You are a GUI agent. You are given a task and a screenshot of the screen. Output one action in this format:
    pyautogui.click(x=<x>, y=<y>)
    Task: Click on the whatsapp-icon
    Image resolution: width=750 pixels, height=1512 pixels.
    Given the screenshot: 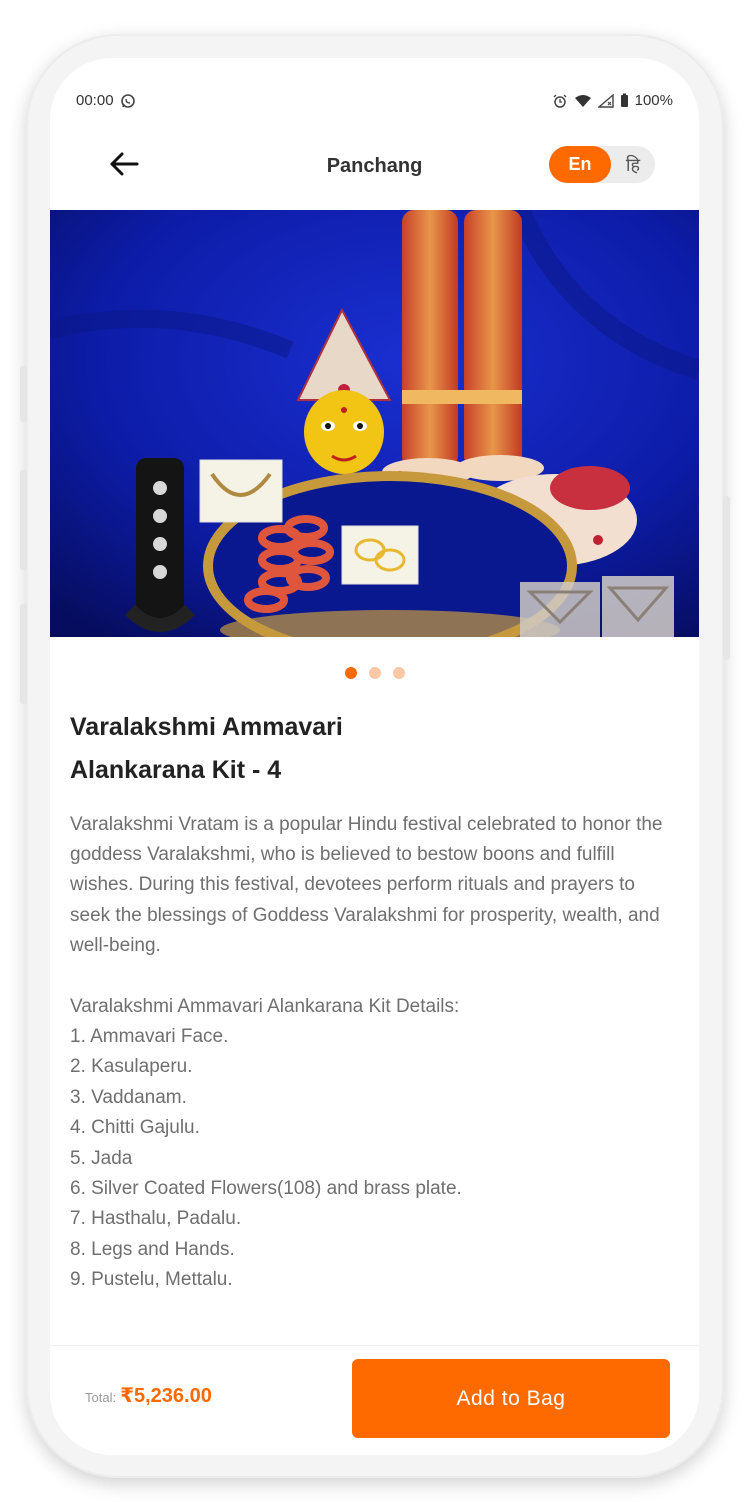 What is the action you would take?
    pyautogui.click(x=128, y=101)
    